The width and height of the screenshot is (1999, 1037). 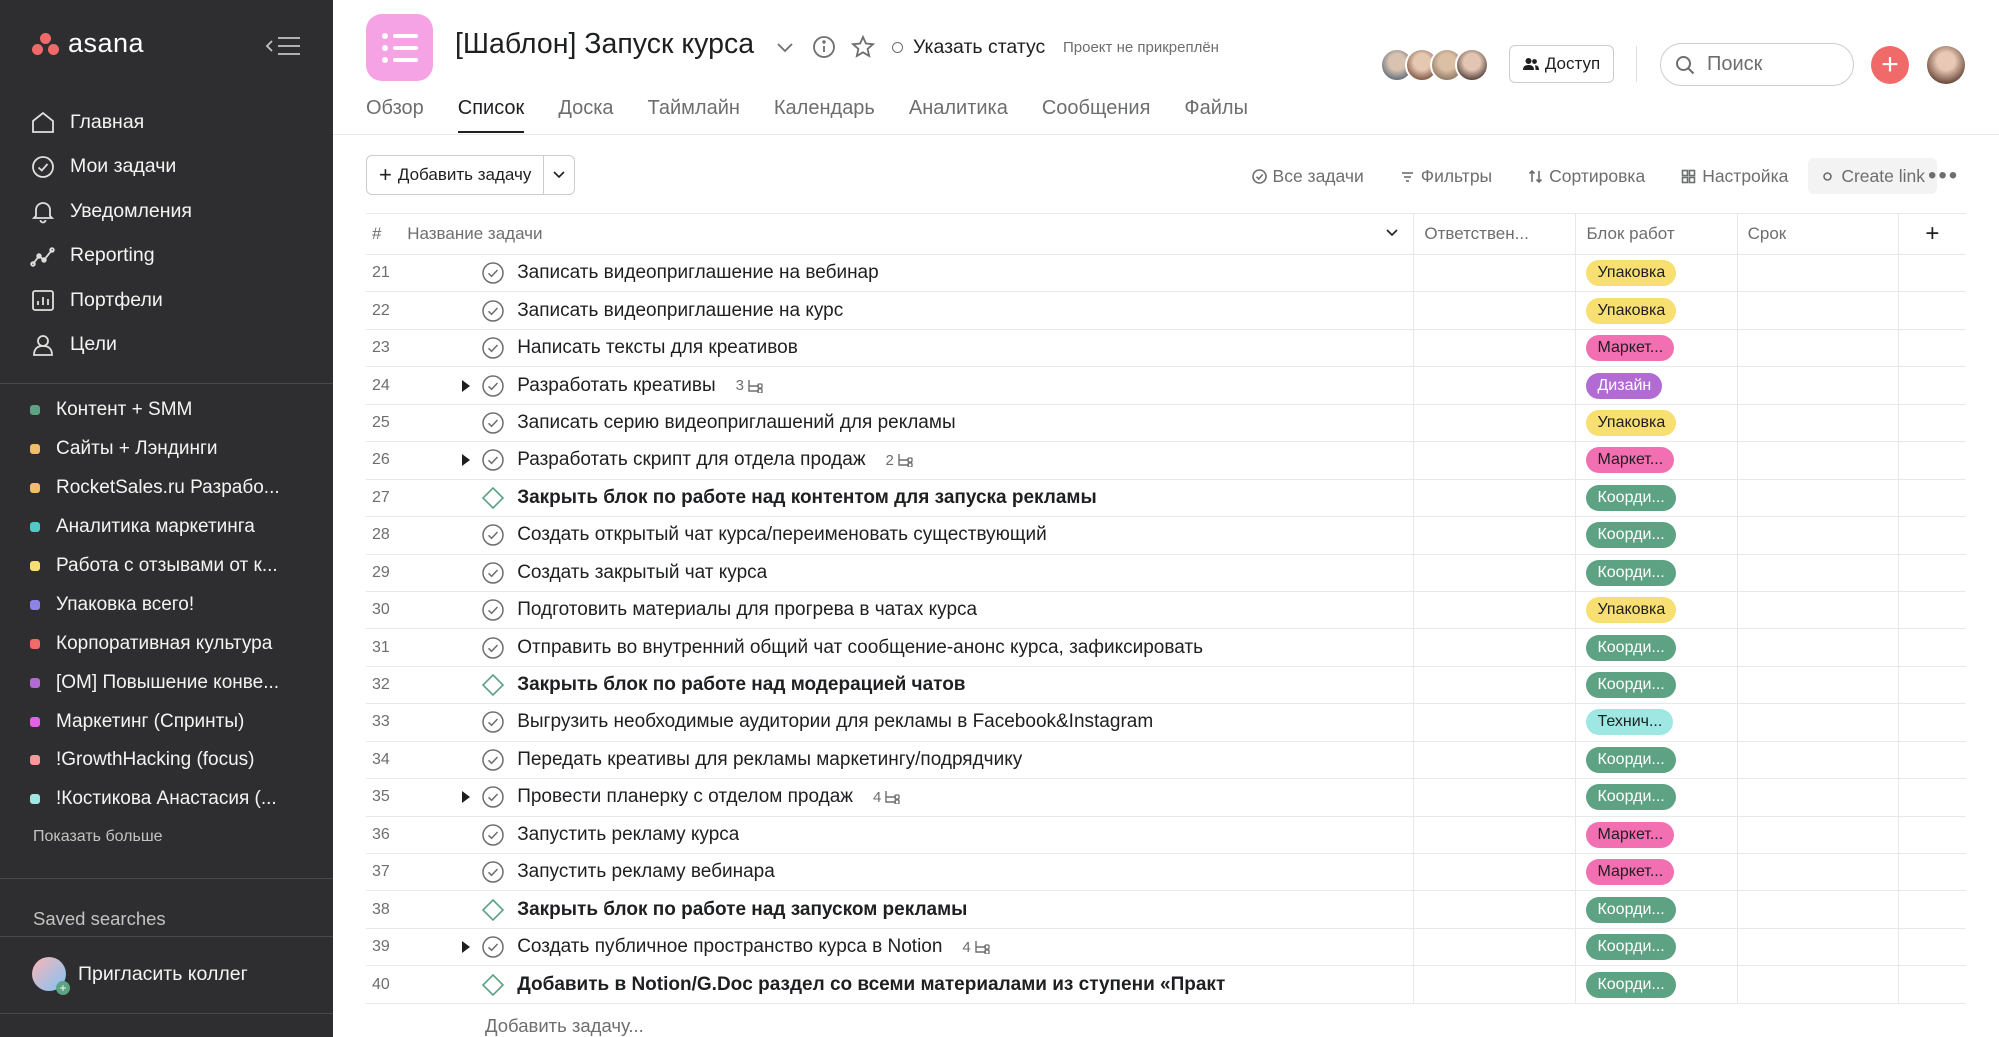 I want to click on task-name: Написать тексты для креативов, so click(x=657, y=348).